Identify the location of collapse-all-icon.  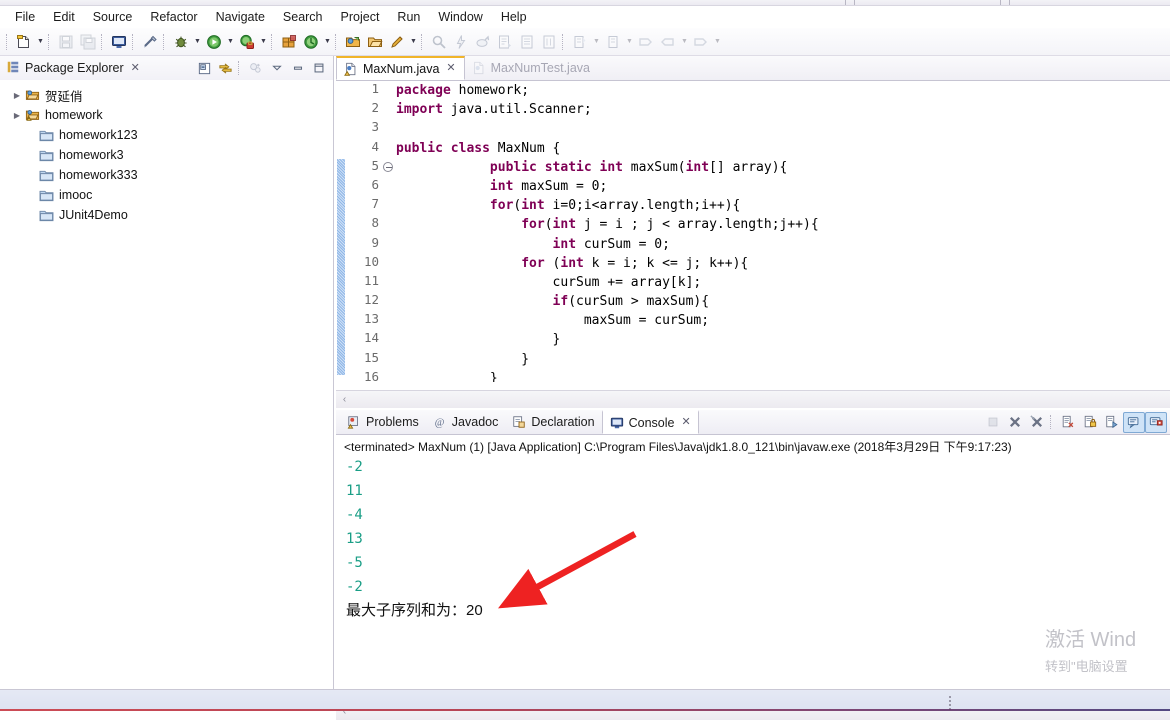
(204, 68).